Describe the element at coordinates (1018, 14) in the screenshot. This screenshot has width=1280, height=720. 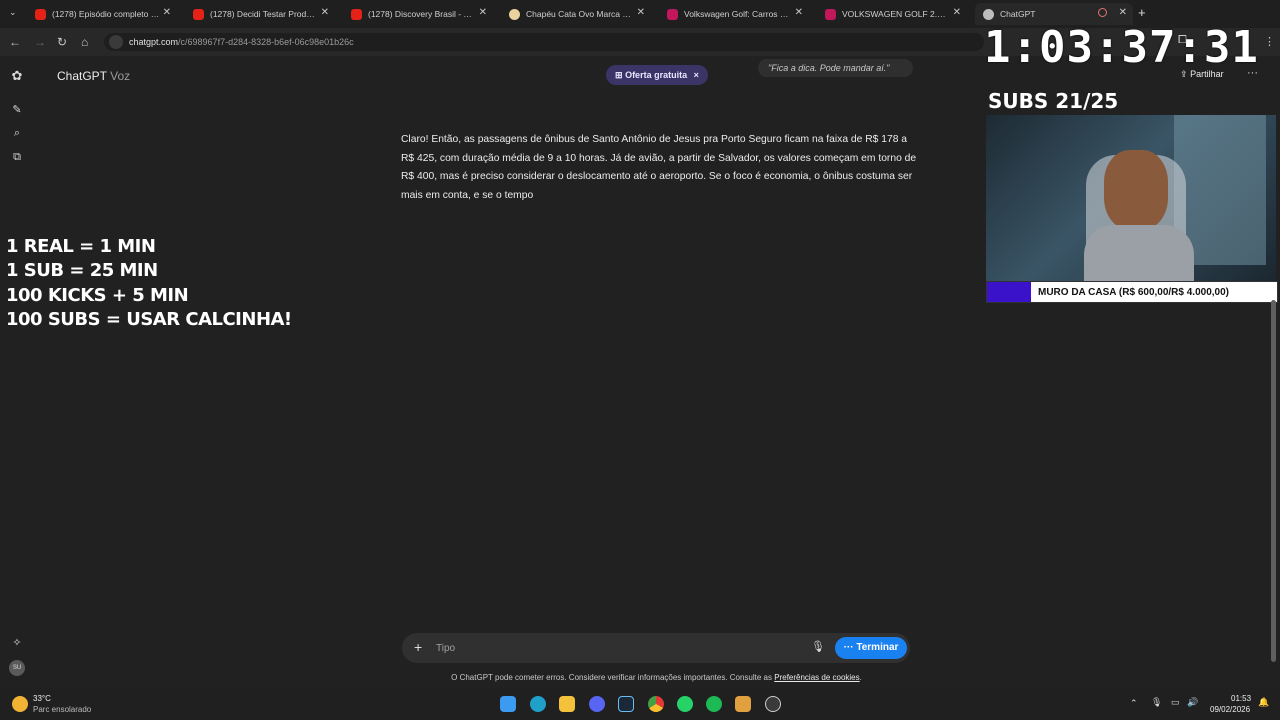
I see `tab-title: ChatGPT` at that location.